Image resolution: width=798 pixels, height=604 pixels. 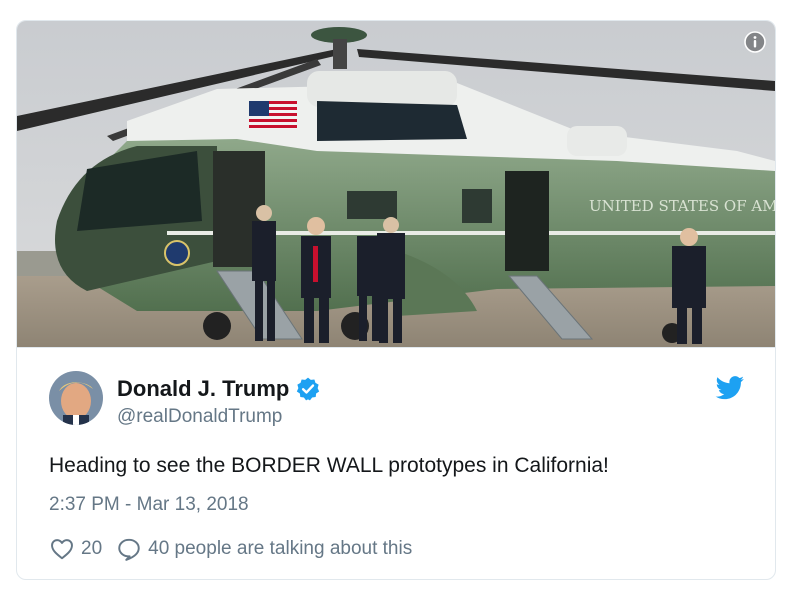 I want to click on like-count: 20, so click(x=92, y=548).